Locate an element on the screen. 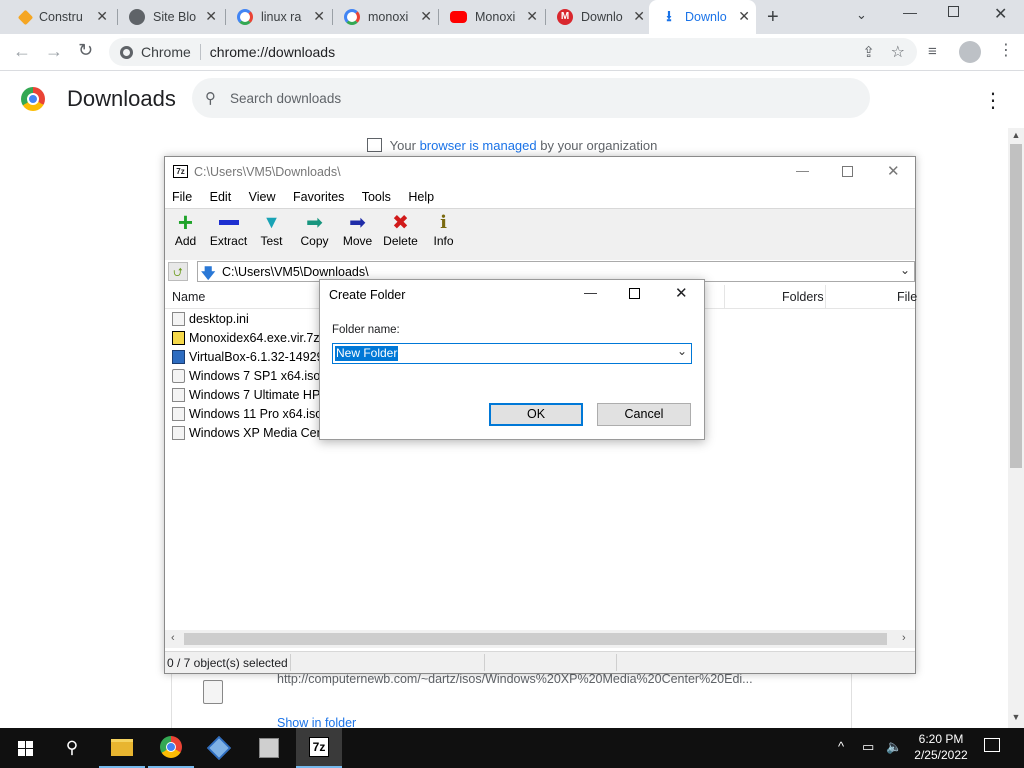 The height and width of the screenshot is (768, 1024). delete-button: ✖ Delete is located at coordinates (400, 229).